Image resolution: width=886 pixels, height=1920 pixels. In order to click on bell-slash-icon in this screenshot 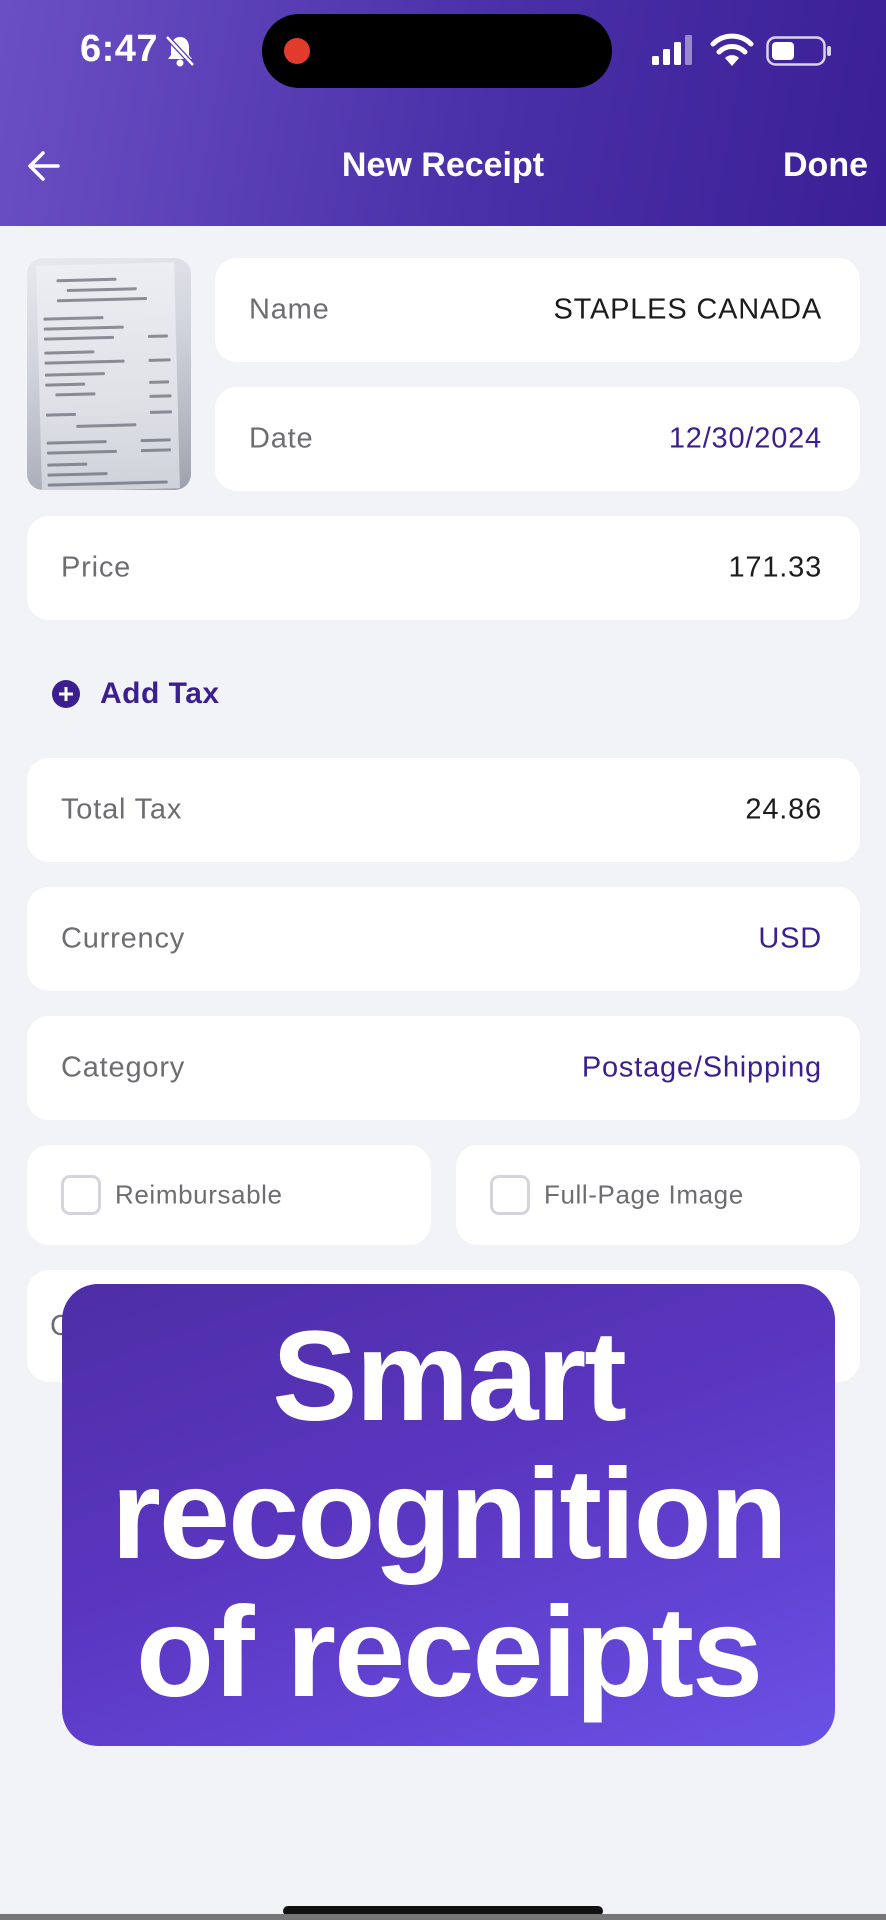, I will do `click(180, 51)`.